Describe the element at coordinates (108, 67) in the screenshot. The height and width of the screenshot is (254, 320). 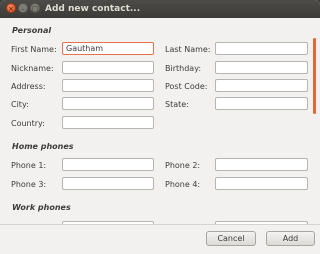
I see `nickname-field` at that location.